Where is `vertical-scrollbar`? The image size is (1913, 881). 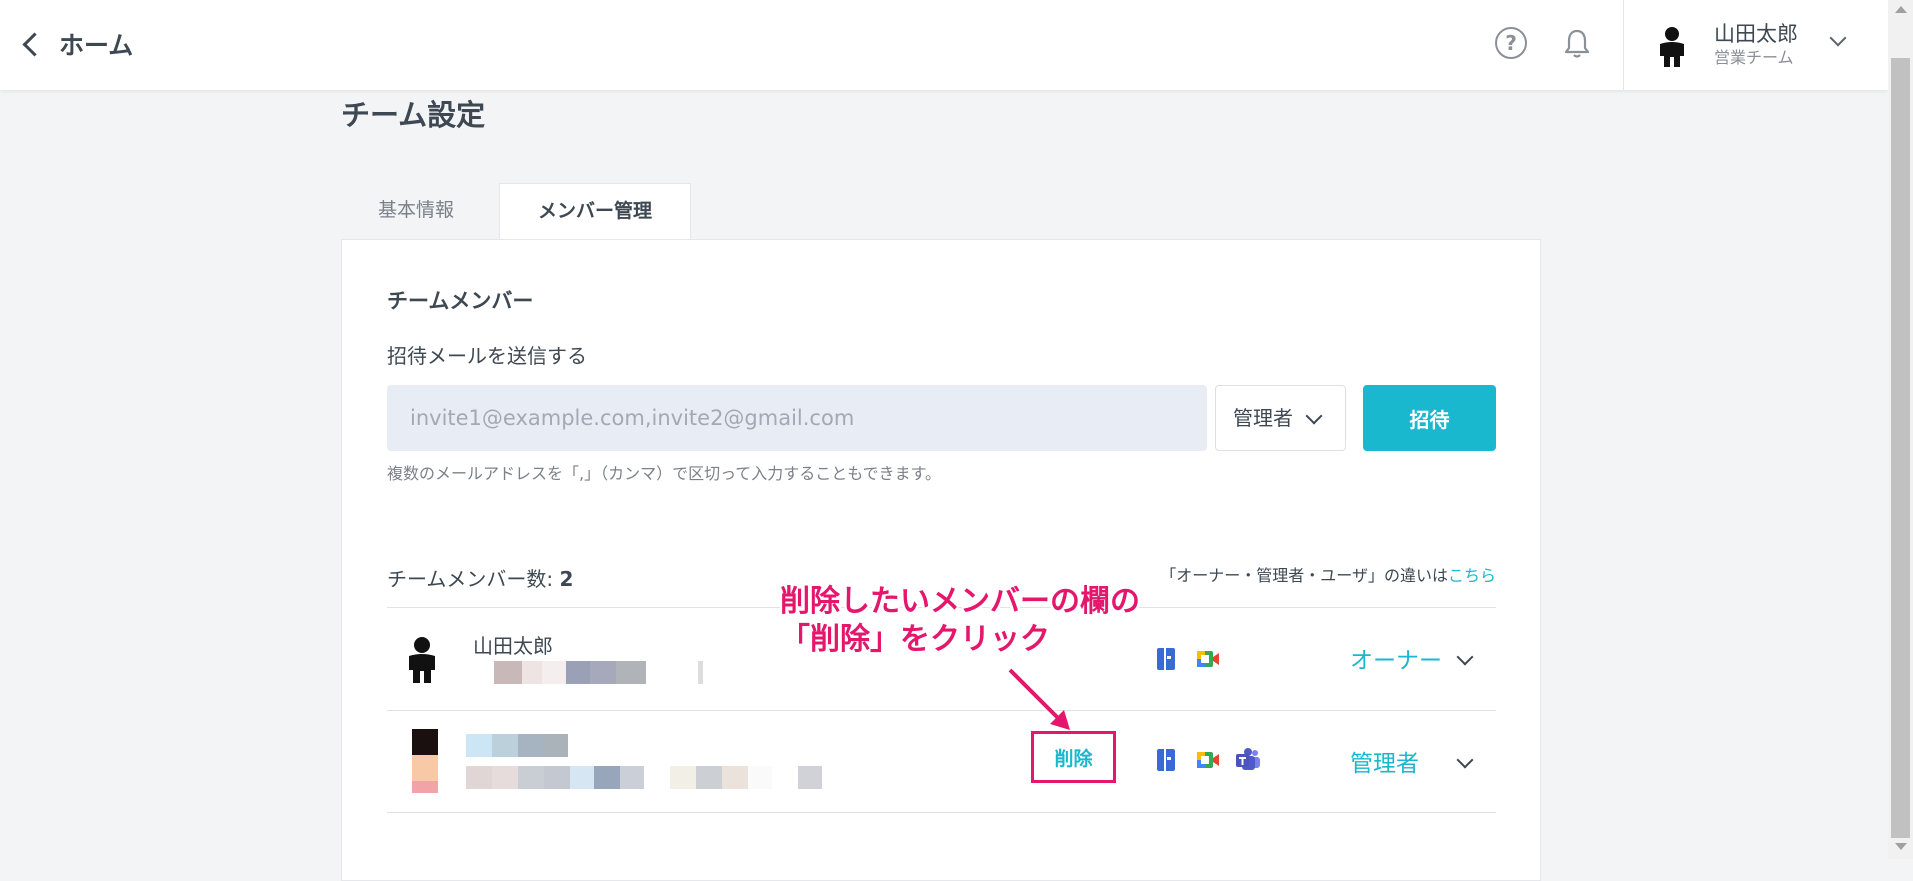
vertical-scrollbar is located at coordinates (1900, 429).